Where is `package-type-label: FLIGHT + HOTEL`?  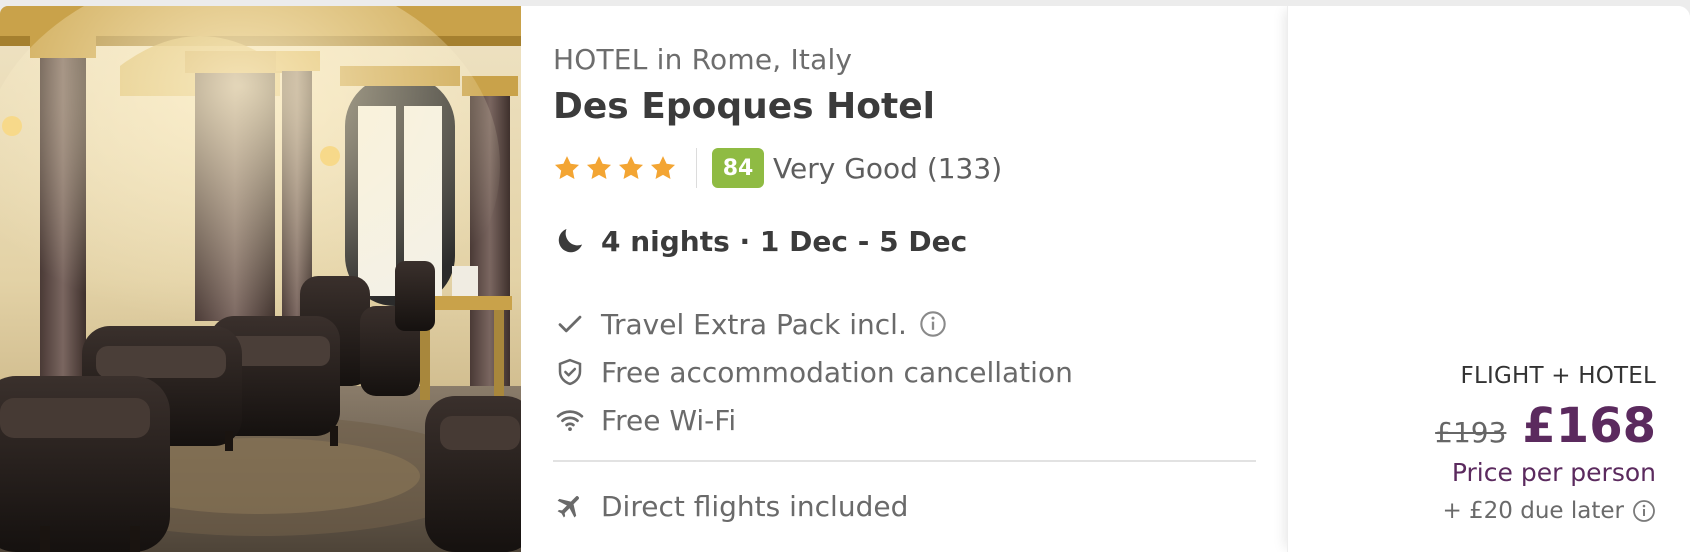 package-type-label: FLIGHT + HOTEL is located at coordinates (1558, 376).